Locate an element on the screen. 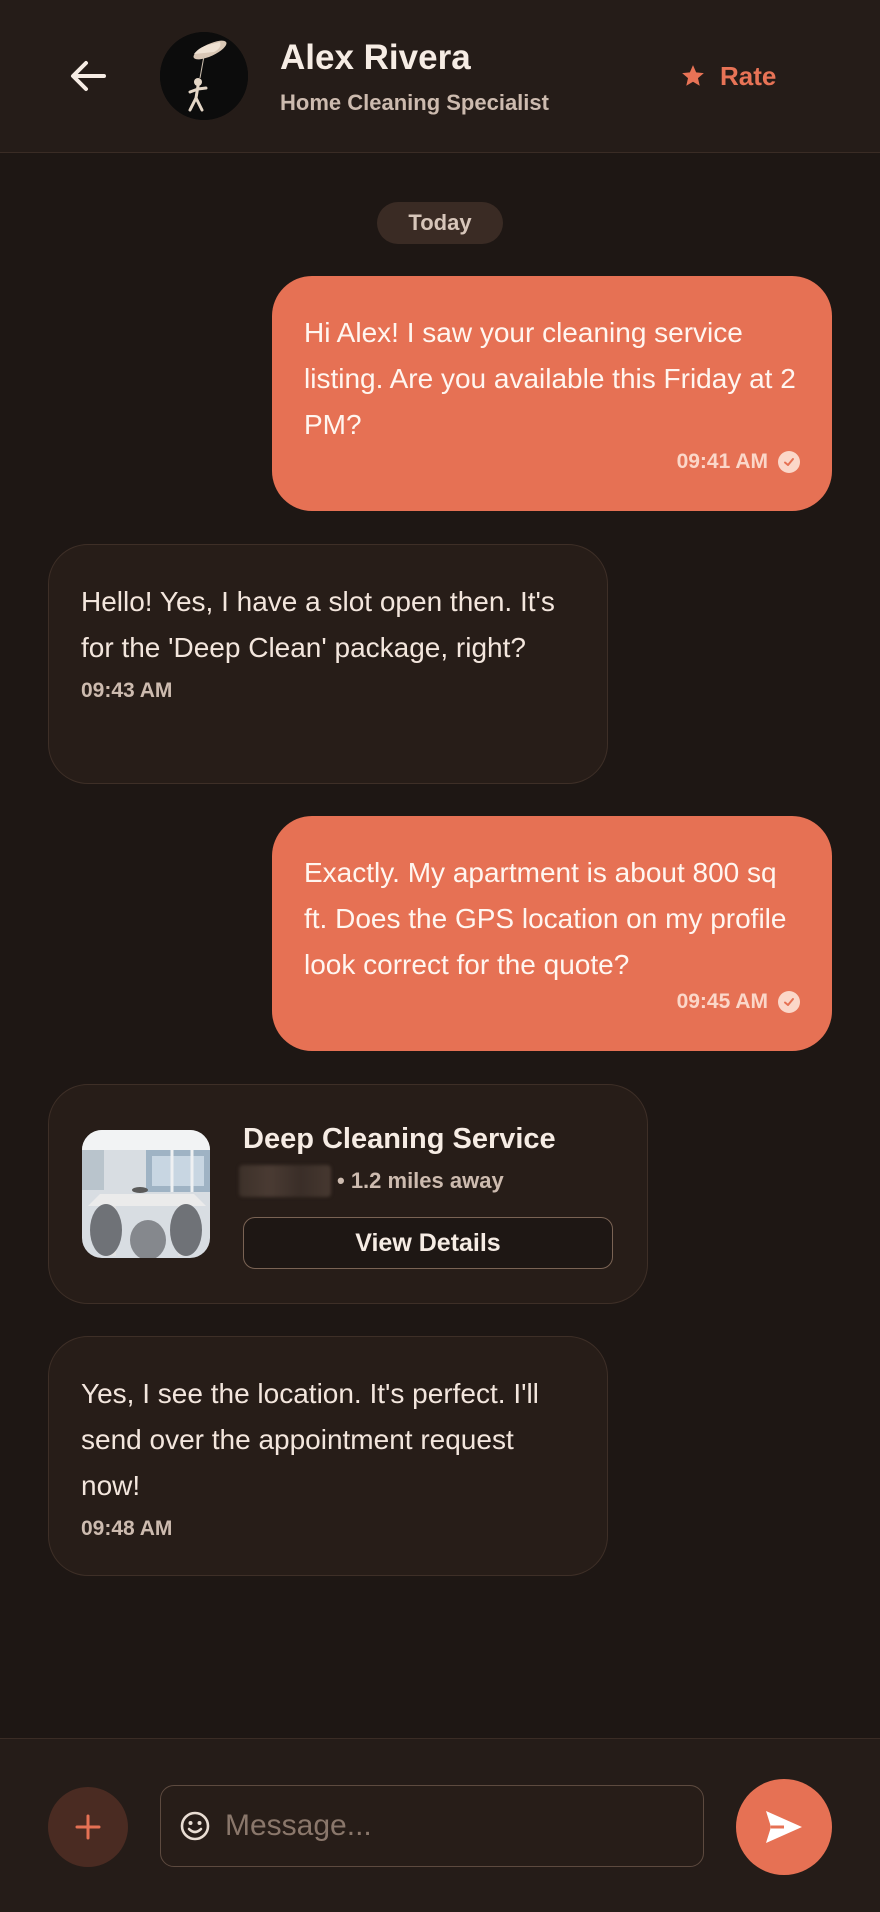  service-distance: • 1.2 miles away is located at coordinates (420, 1180).